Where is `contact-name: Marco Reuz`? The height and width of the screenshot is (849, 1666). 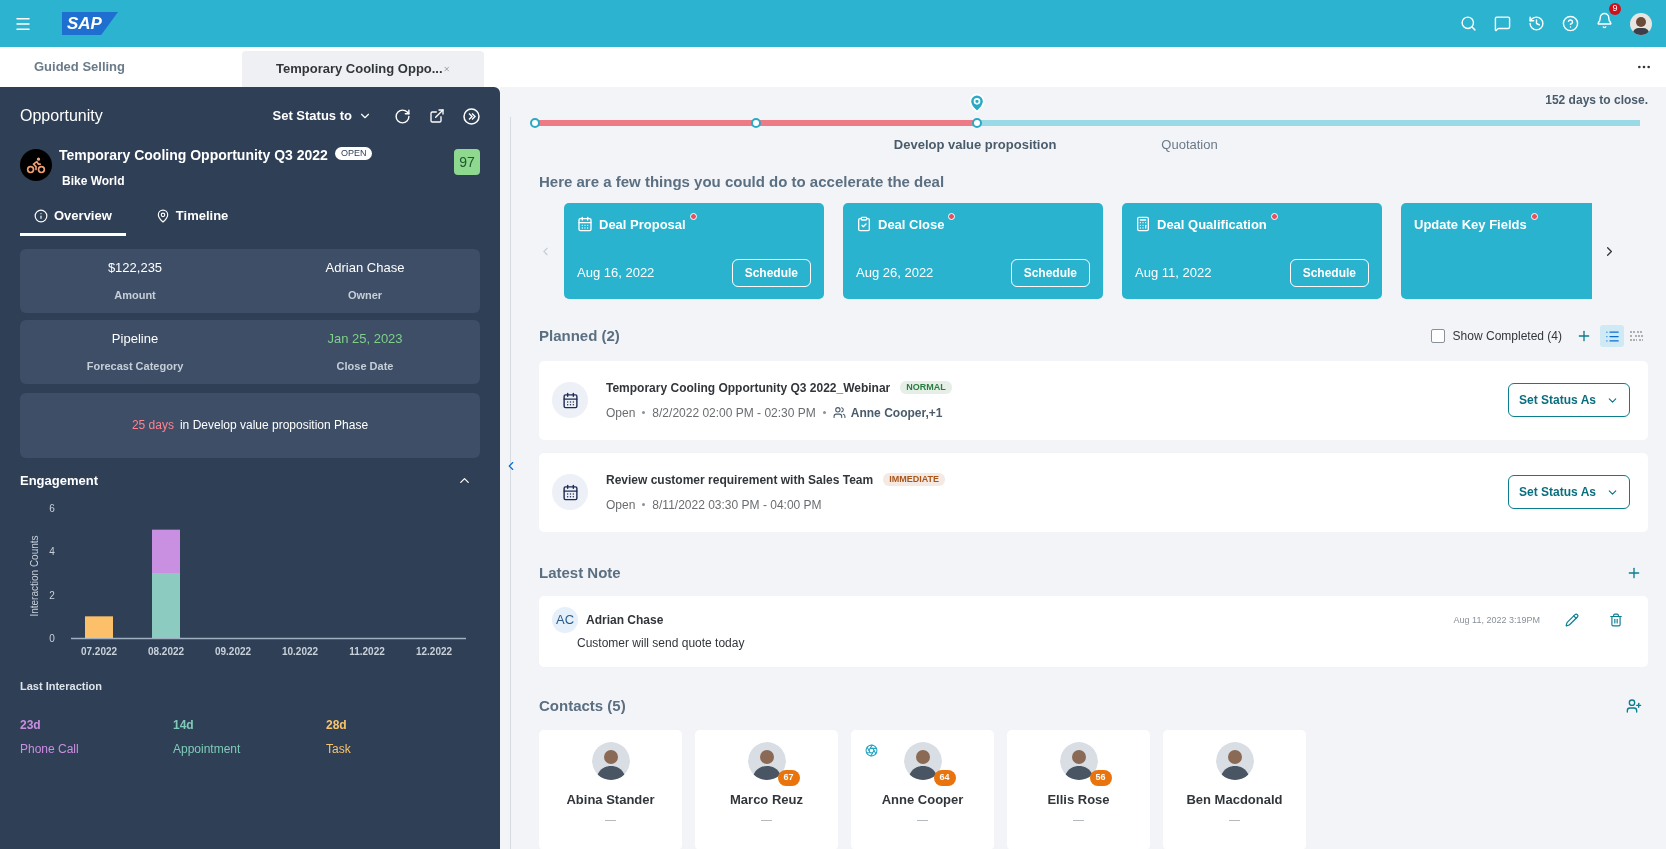 contact-name: Marco Reuz is located at coordinates (766, 799).